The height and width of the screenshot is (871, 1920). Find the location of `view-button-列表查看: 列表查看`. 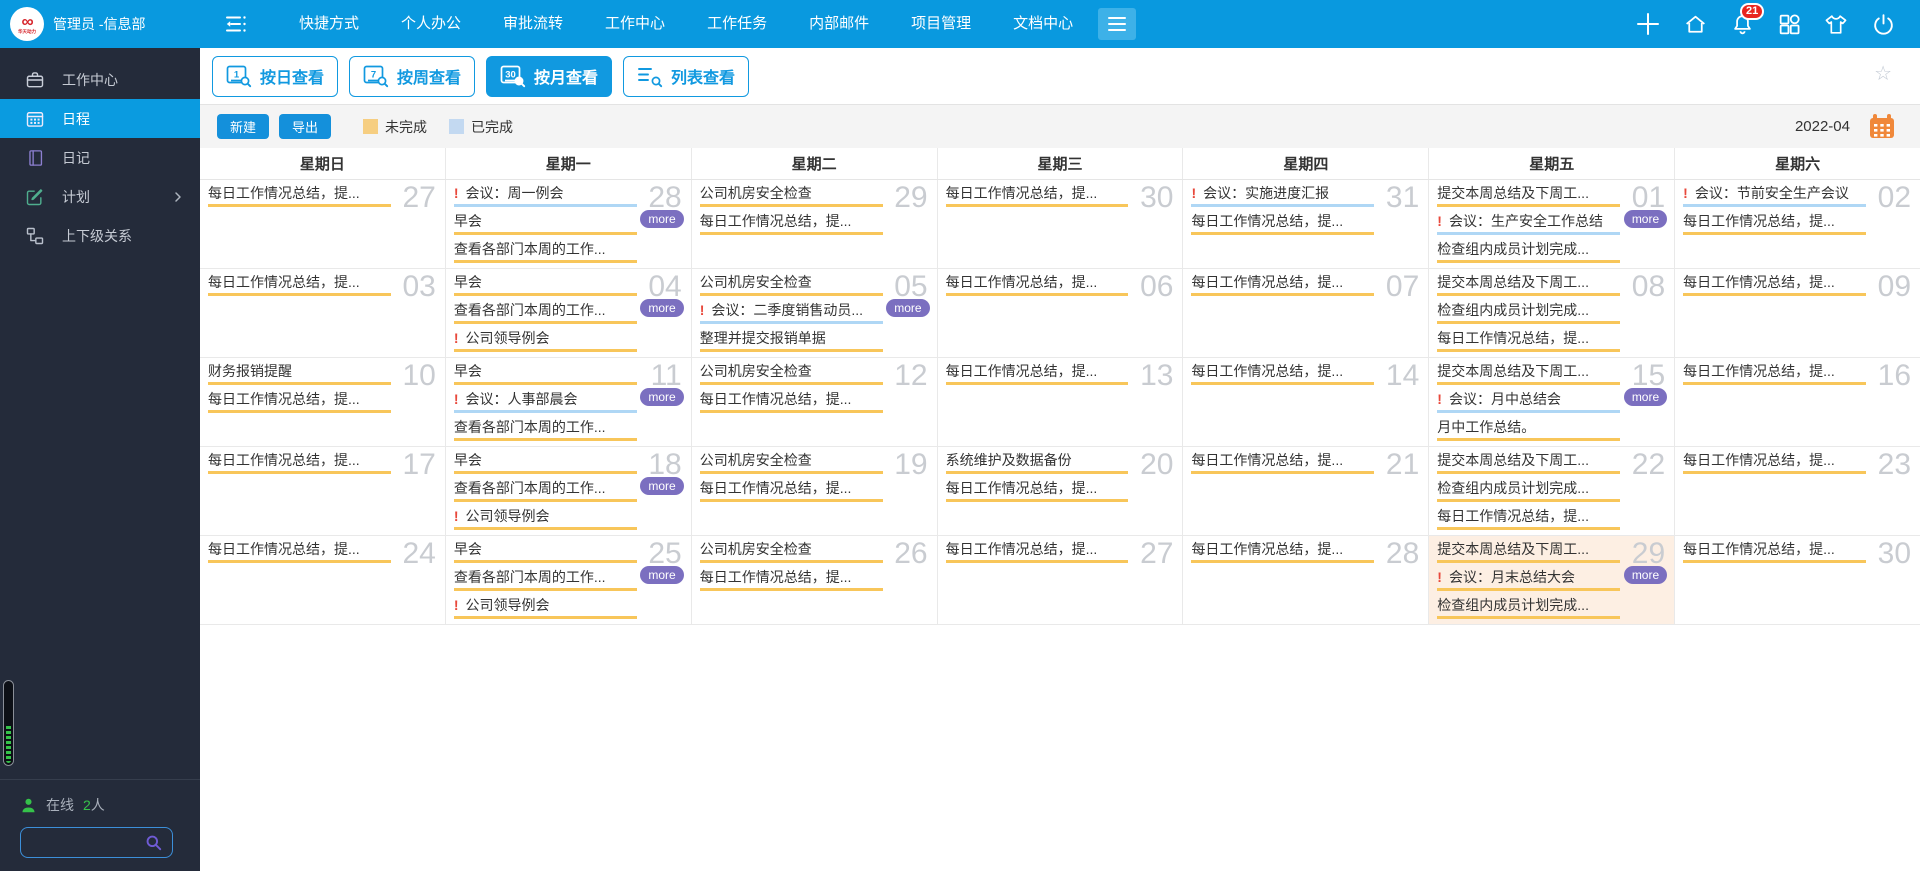

view-button-列表查看: 列表查看 is located at coordinates (686, 76).